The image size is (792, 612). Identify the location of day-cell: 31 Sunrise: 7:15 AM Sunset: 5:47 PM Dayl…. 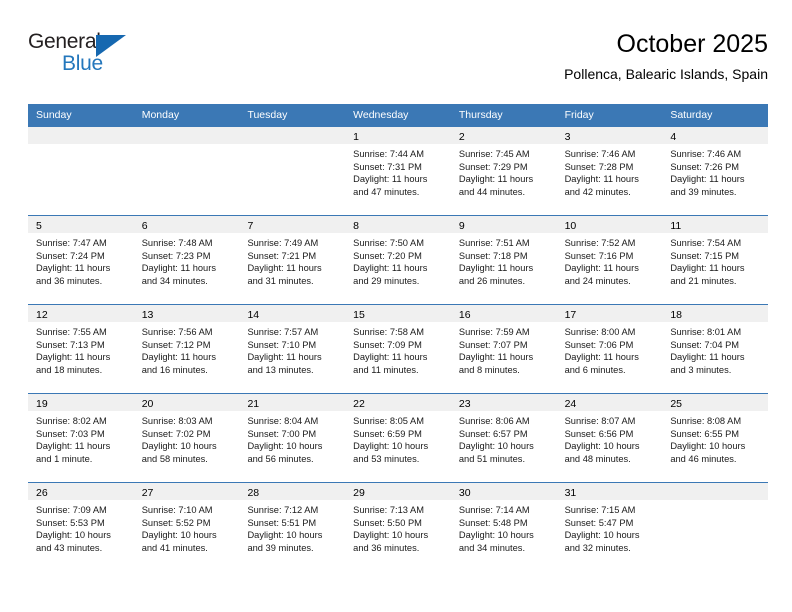
(609, 527).